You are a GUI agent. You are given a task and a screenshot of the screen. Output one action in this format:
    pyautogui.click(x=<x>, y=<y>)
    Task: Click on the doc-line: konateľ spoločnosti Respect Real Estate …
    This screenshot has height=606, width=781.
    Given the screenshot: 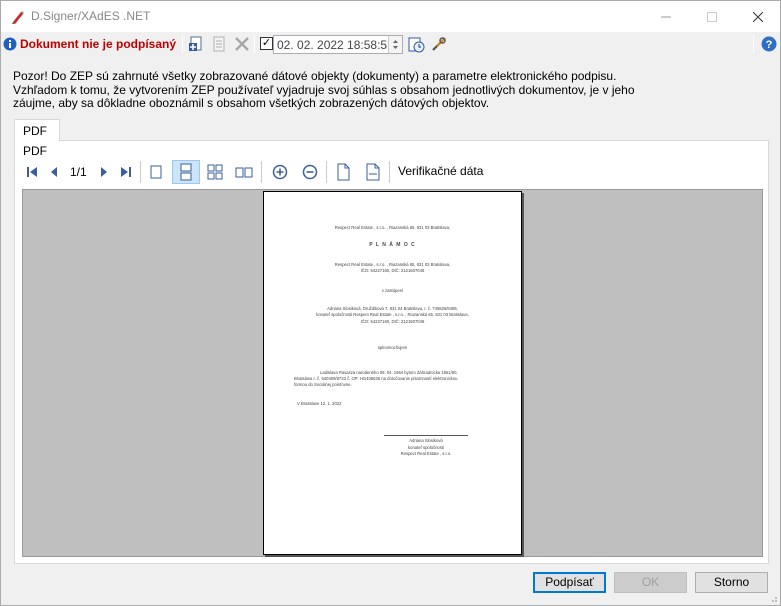 What is the action you would take?
    pyautogui.click(x=392, y=314)
    